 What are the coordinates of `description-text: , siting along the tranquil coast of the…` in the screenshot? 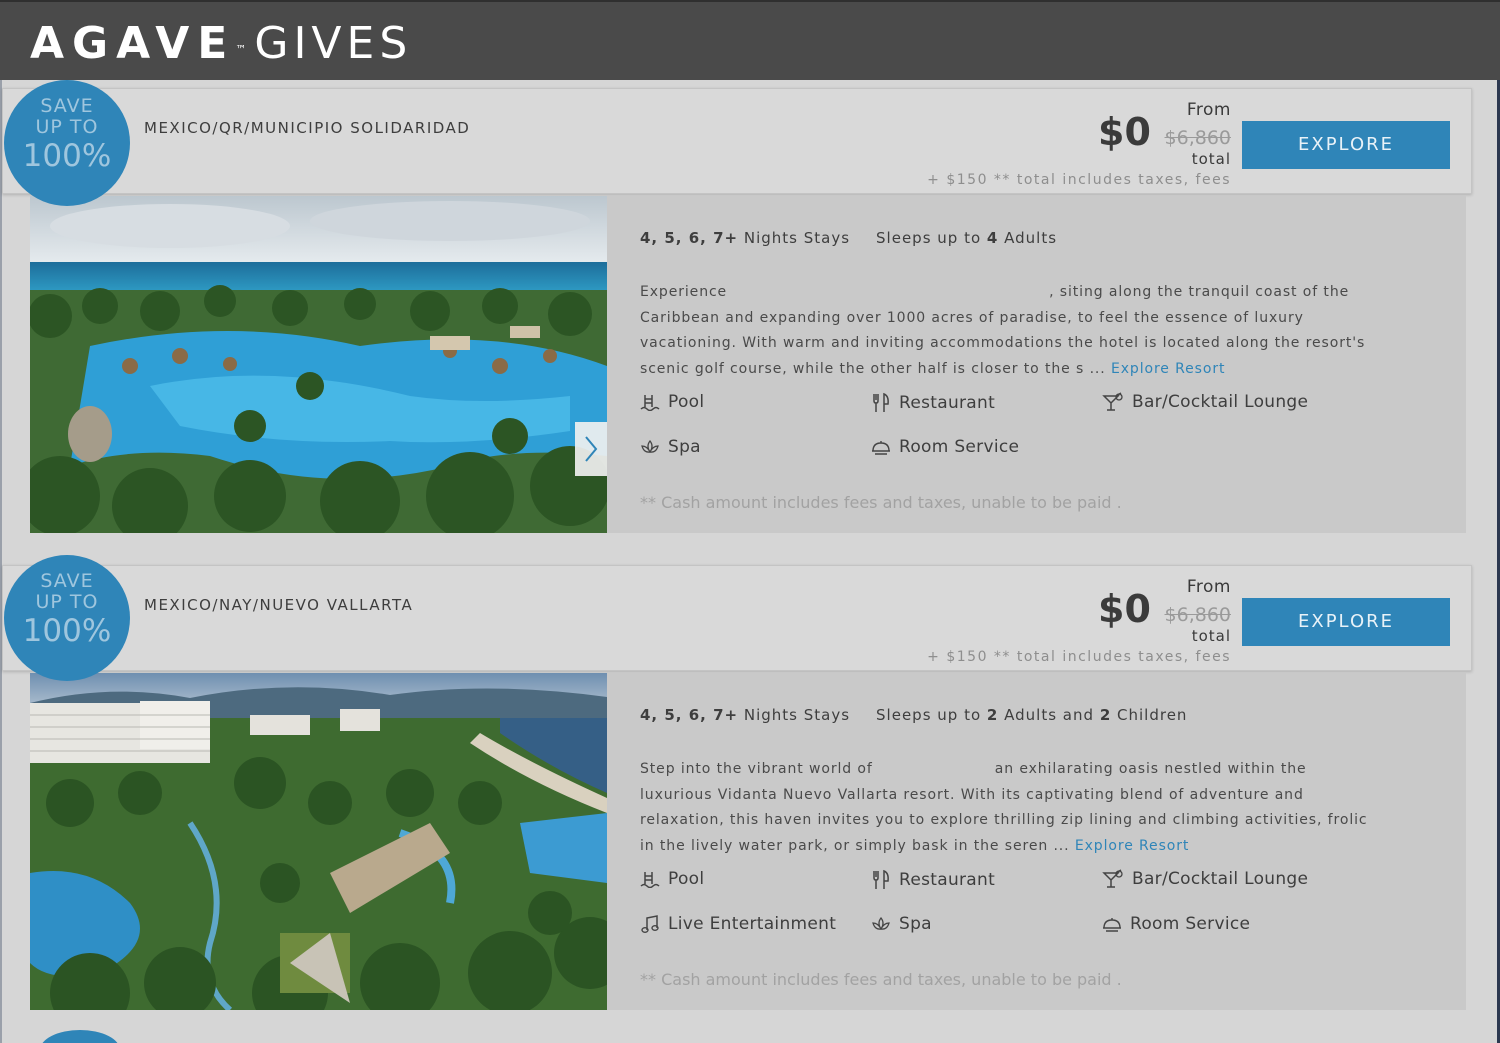 It's located at (1003, 331).